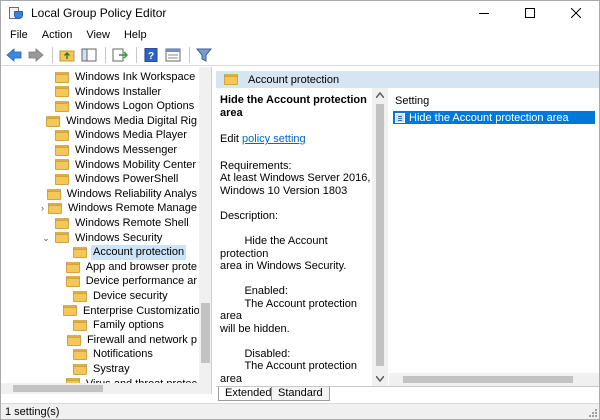 The image size is (600, 420). I want to click on menu-file: File, so click(19, 35).